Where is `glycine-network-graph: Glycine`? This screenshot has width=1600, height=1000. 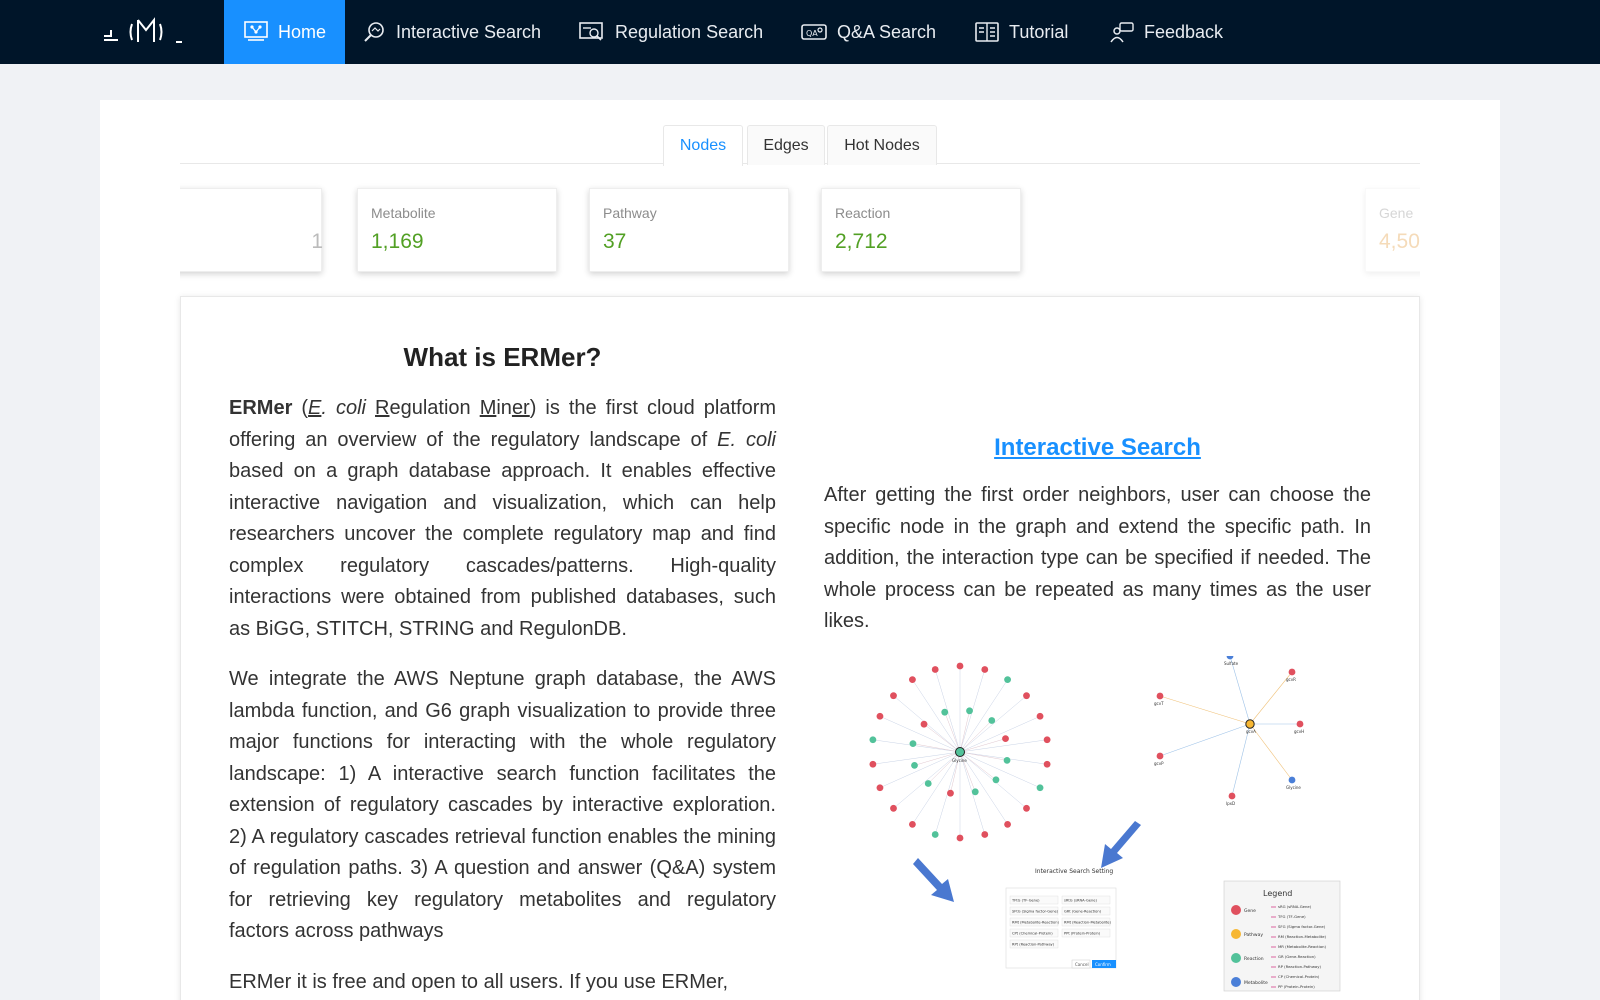
glycine-network-graph: Glycine is located at coordinates (960, 752).